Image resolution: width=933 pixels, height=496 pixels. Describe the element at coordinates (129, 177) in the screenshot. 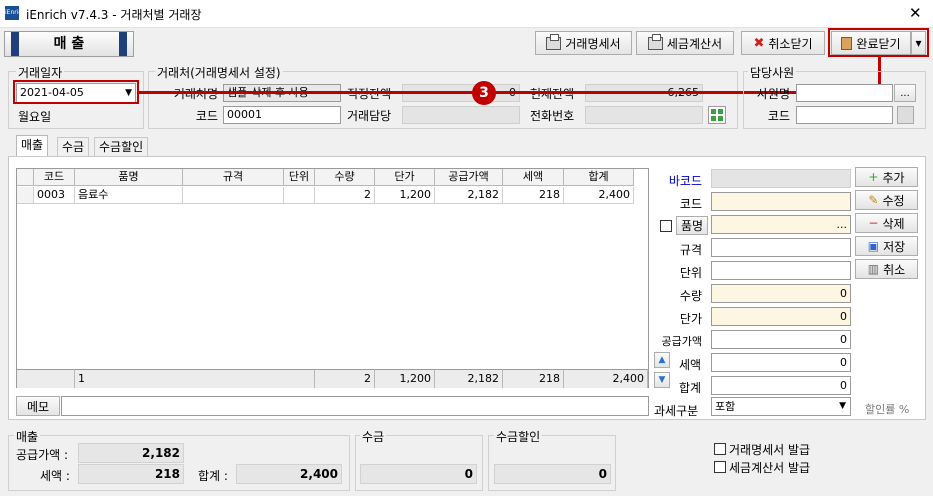

I see `col-header-item: 품명` at that location.